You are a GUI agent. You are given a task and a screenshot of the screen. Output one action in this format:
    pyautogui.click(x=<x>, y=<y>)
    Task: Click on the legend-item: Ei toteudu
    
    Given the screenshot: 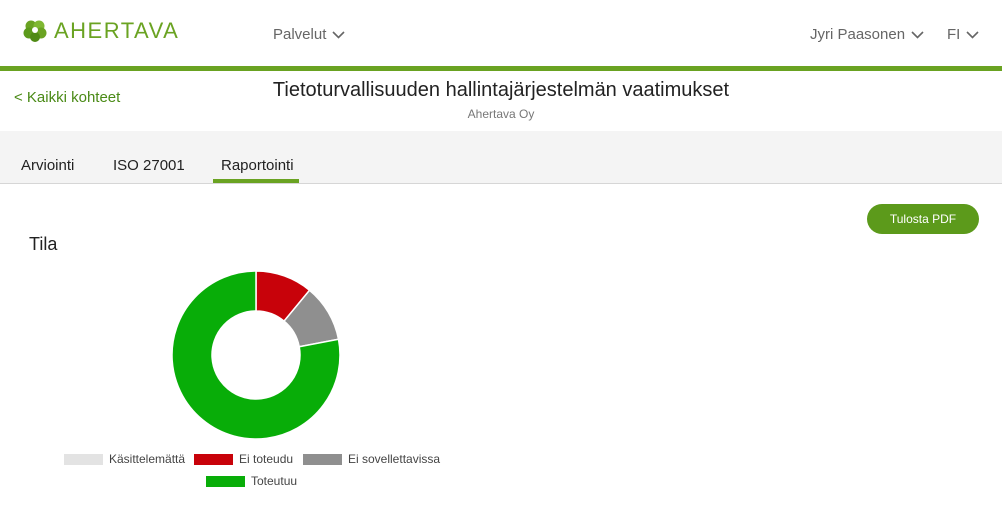 What is the action you would take?
    pyautogui.click(x=243, y=459)
    